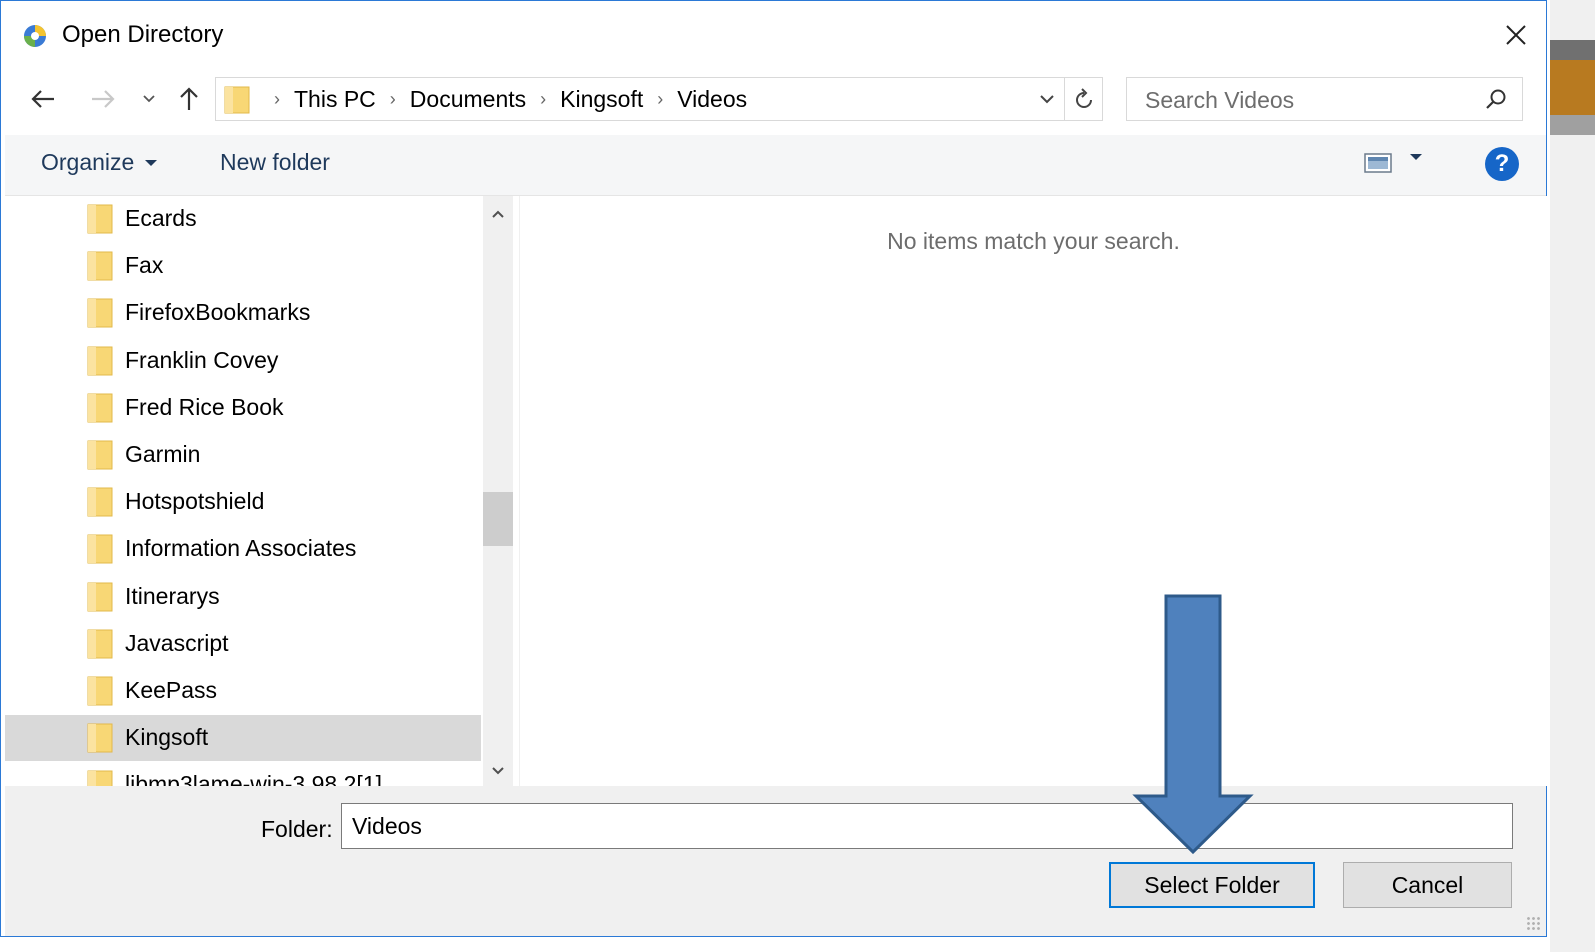 The image size is (1595, 952). Describe the element at coordinates (1534, 924) in the screenshot. I see `resize-grip-icon` at that location.